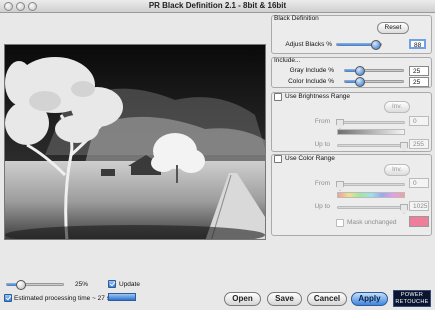  What do you see at coordinates (35, 285) in the screenshot?
I see `zoom-slider` at bounding box center [35, 285].